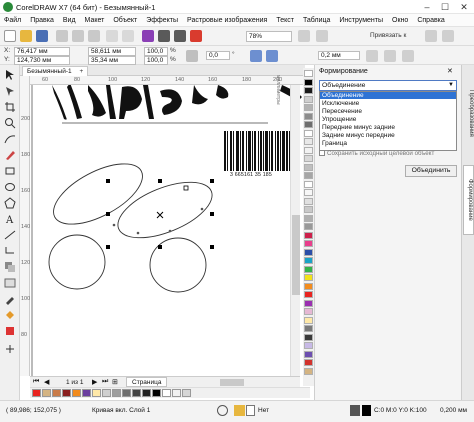  Describe the element at coordinates (81, 71) in the screenshot. I see `add-tab-icon: +` at that location.